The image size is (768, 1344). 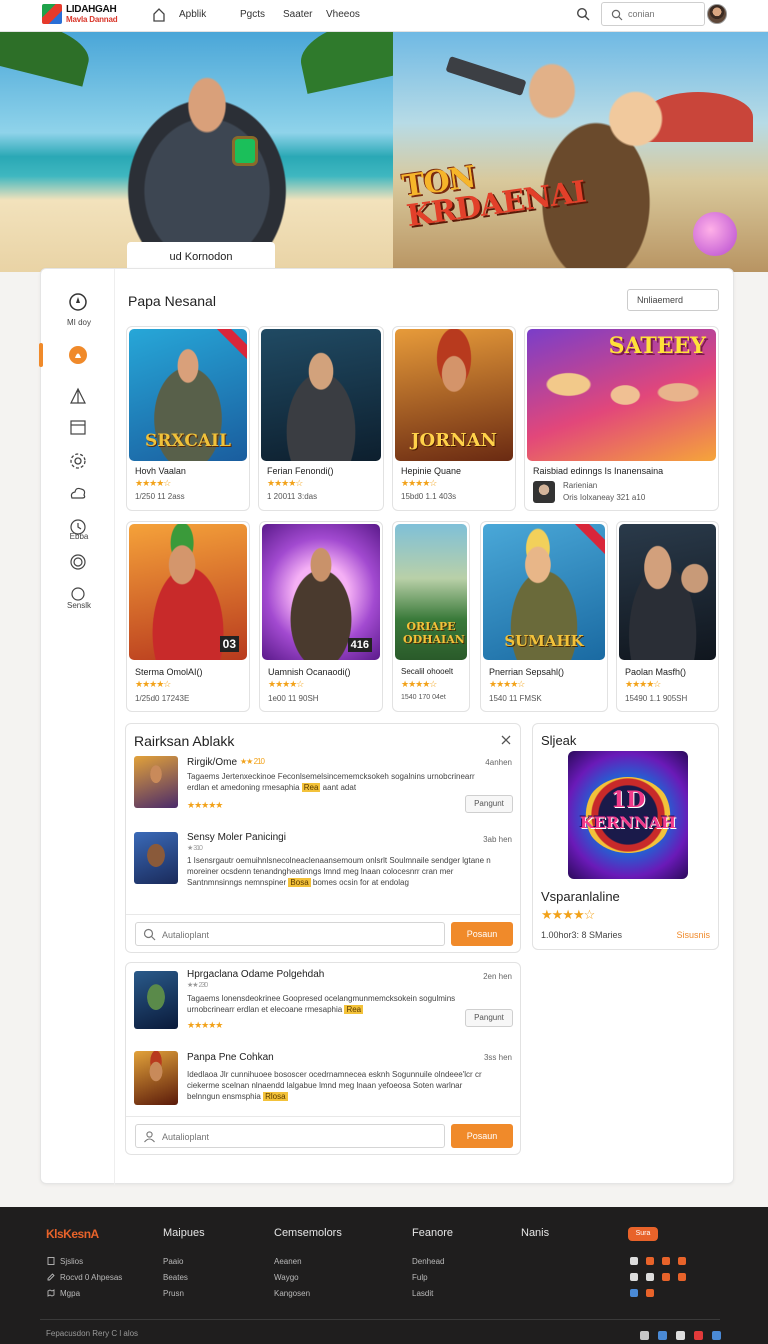 What do you see at coordinates (92, 1333) in the screenshot?
I see `copyright-text: Fepacusdon Rery C l alos` at bounding box center [92, 1333].